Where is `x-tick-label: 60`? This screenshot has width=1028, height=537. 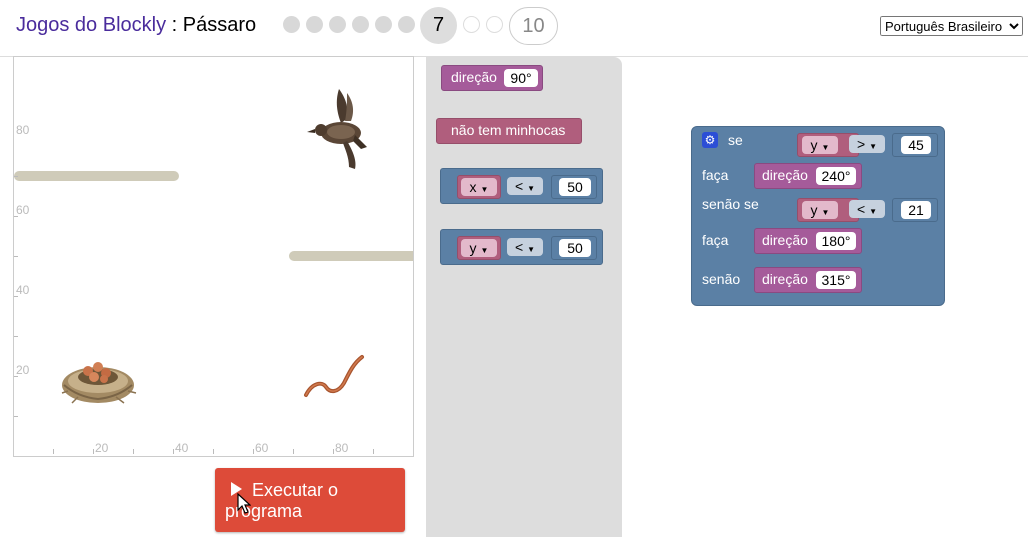
x-tick-label: 60 is located at coordinates (262, 448).